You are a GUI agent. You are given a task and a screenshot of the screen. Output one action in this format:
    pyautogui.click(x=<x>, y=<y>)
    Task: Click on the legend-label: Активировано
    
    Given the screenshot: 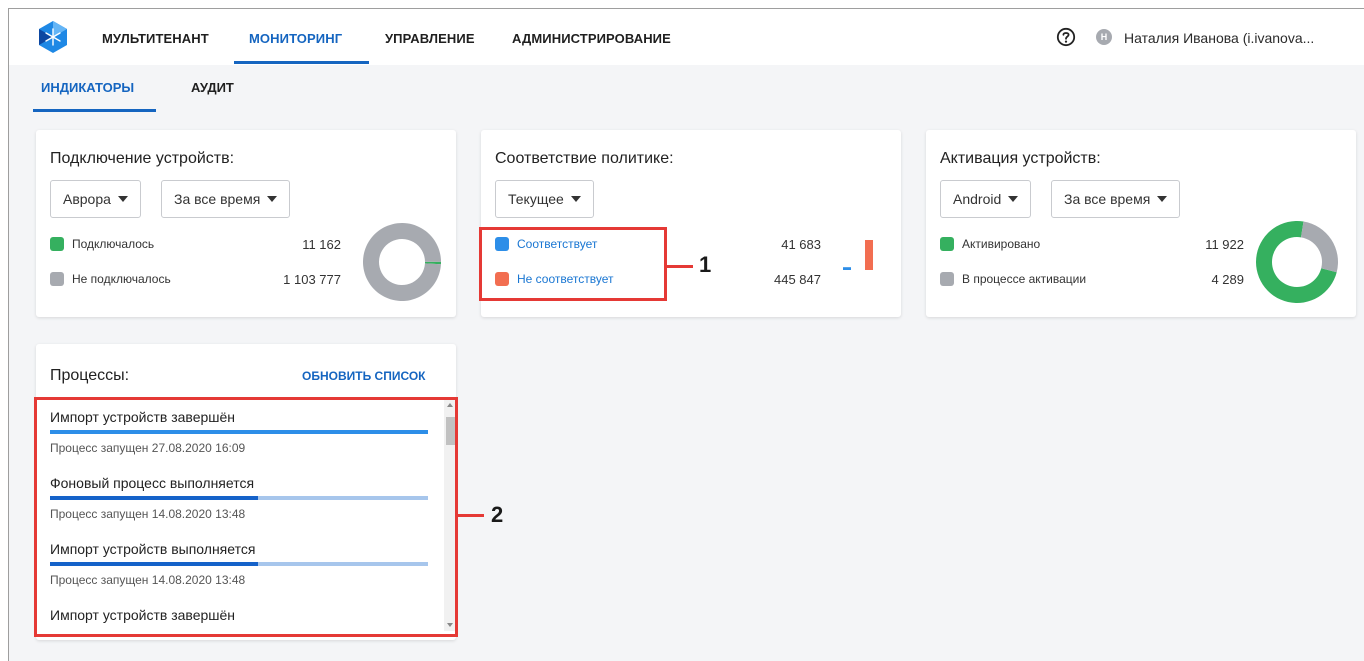 What is the action you would take?
    pyautogui.click(x=1001, y=244)
    